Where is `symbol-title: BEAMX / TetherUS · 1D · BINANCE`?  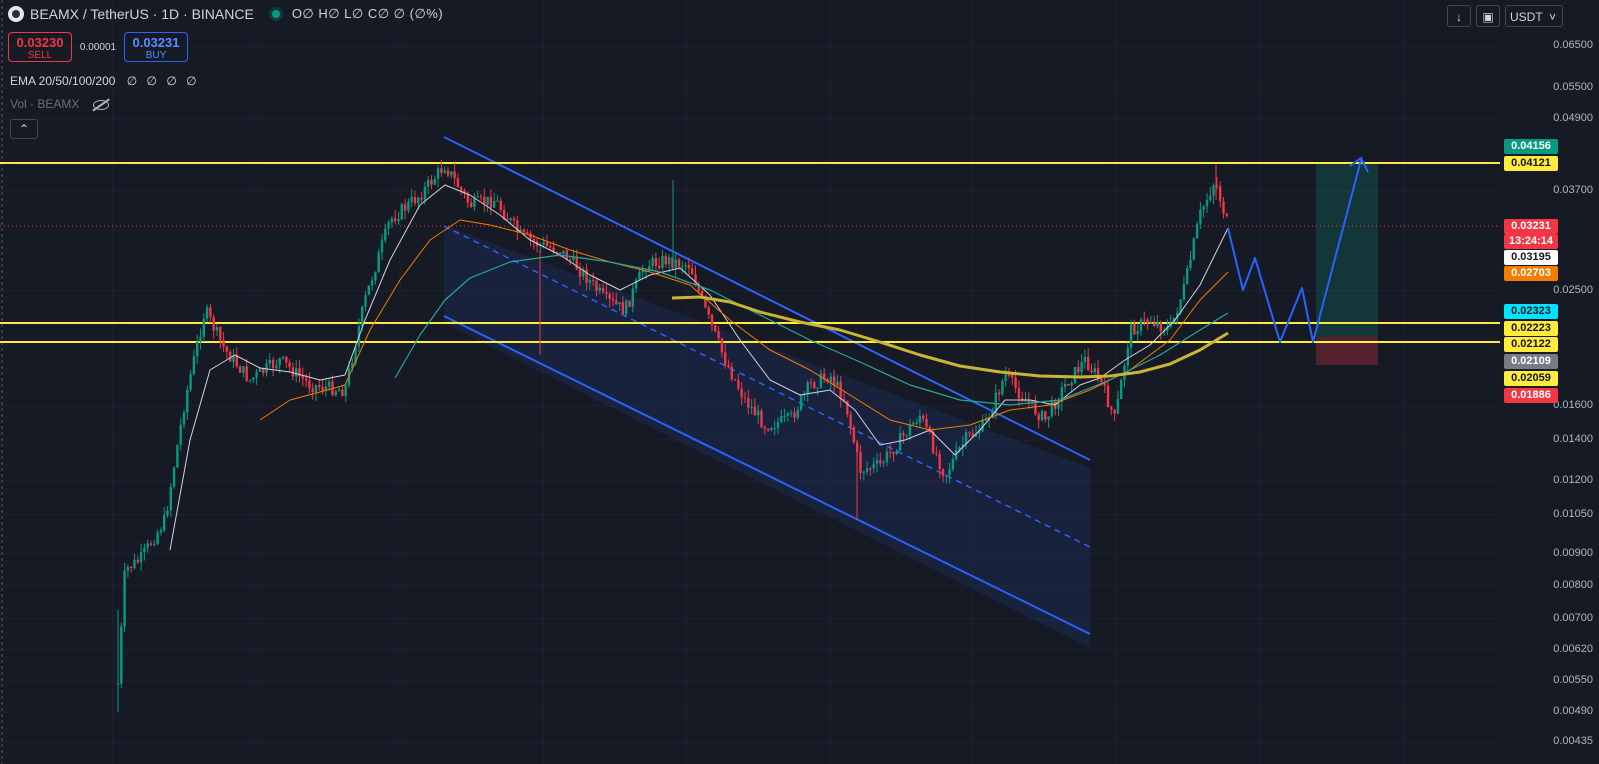 symbol-title: BEAMX / TetherUS · 1D · BINANCE is located at coordinates (142, 14).